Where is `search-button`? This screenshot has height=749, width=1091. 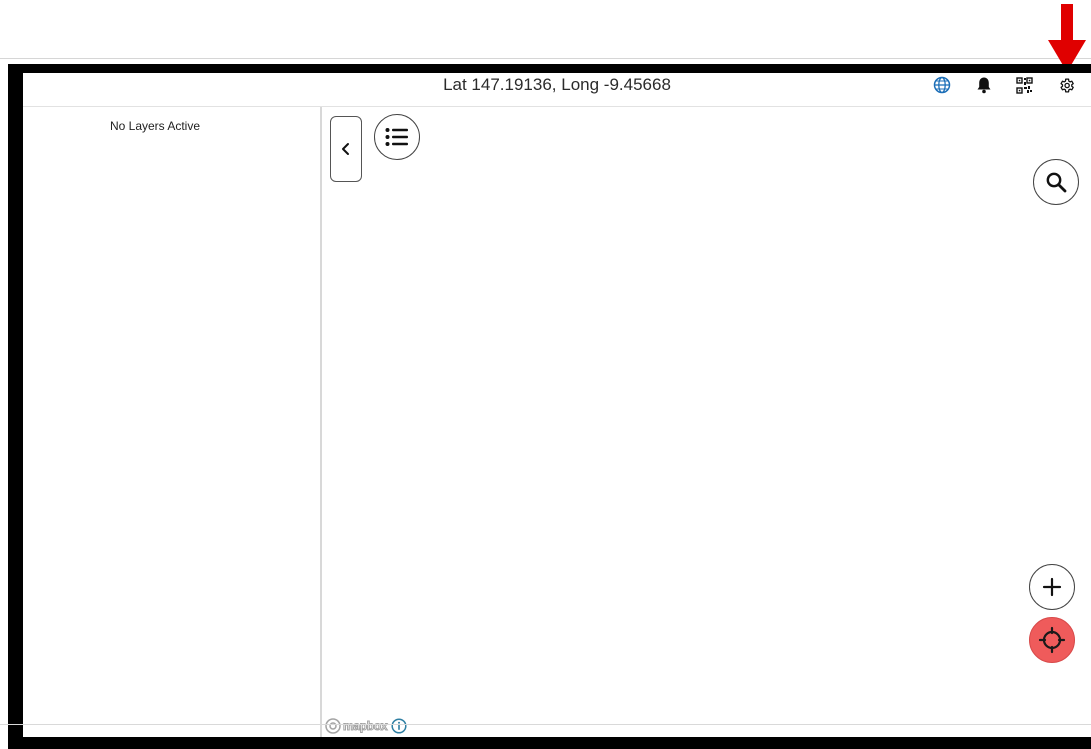 search-button is located at coordinates (1056, 182).